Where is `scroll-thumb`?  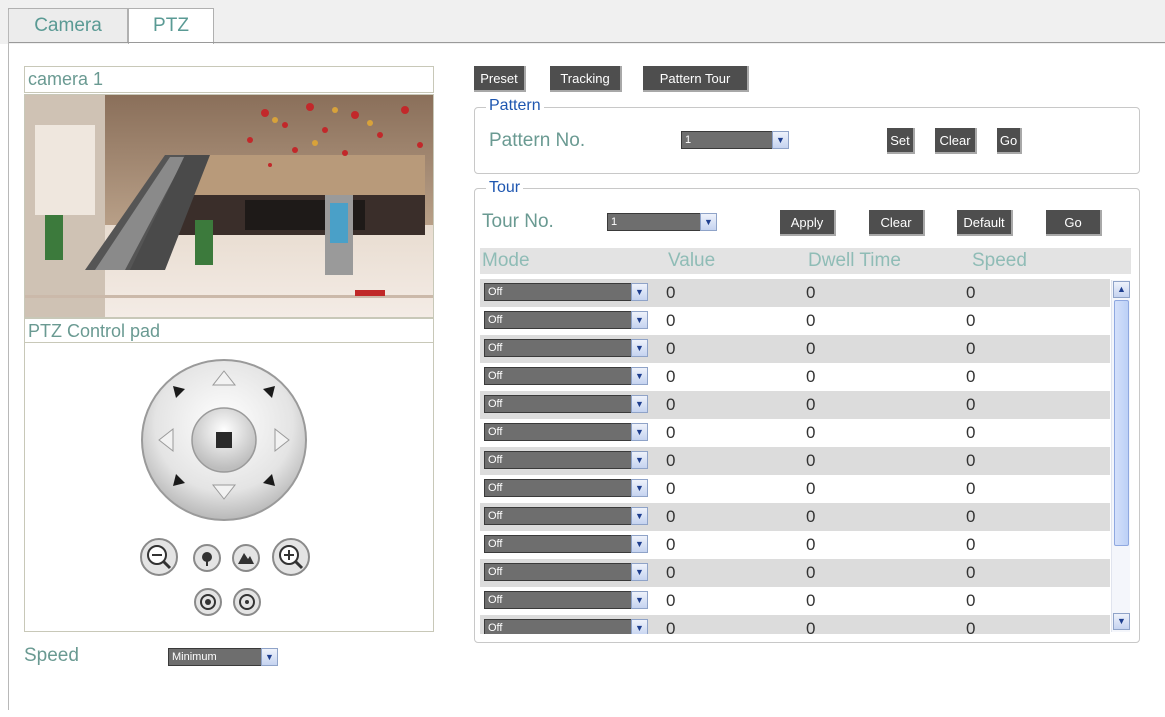 scroll-thumb is located at coordinates (1121, 423).